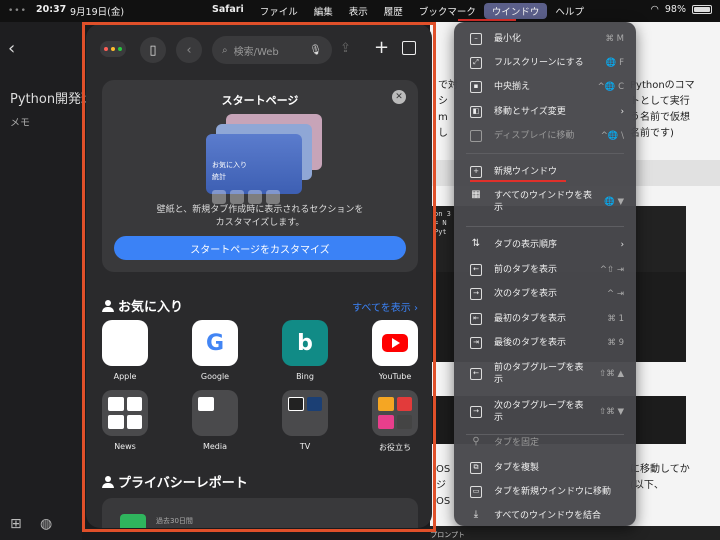 The height and width of the screenshot is (540, 720). Describe the element at coordinates (476, 136) in the screenshot. I see `display-icon` at that location.